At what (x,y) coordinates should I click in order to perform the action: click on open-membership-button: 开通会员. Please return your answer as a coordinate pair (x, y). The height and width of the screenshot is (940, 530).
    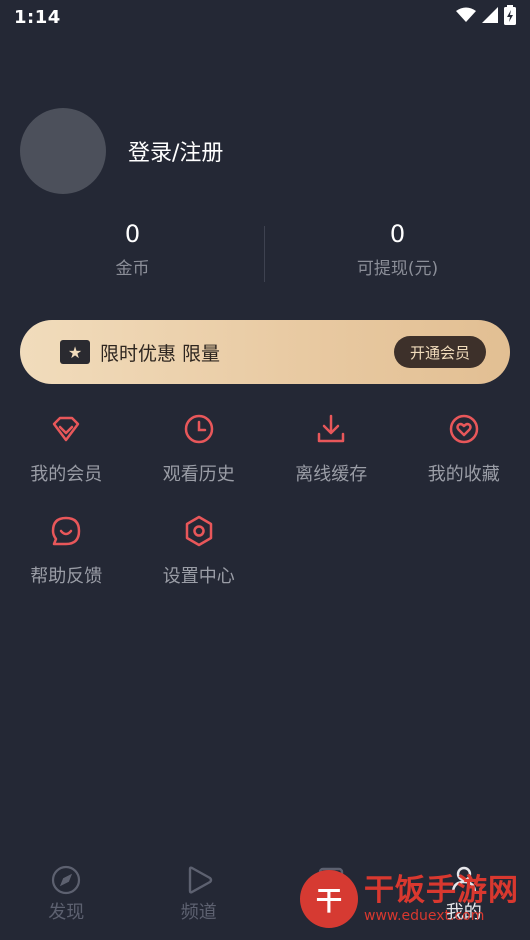
    Looking at the image, I should click on (439, 352).